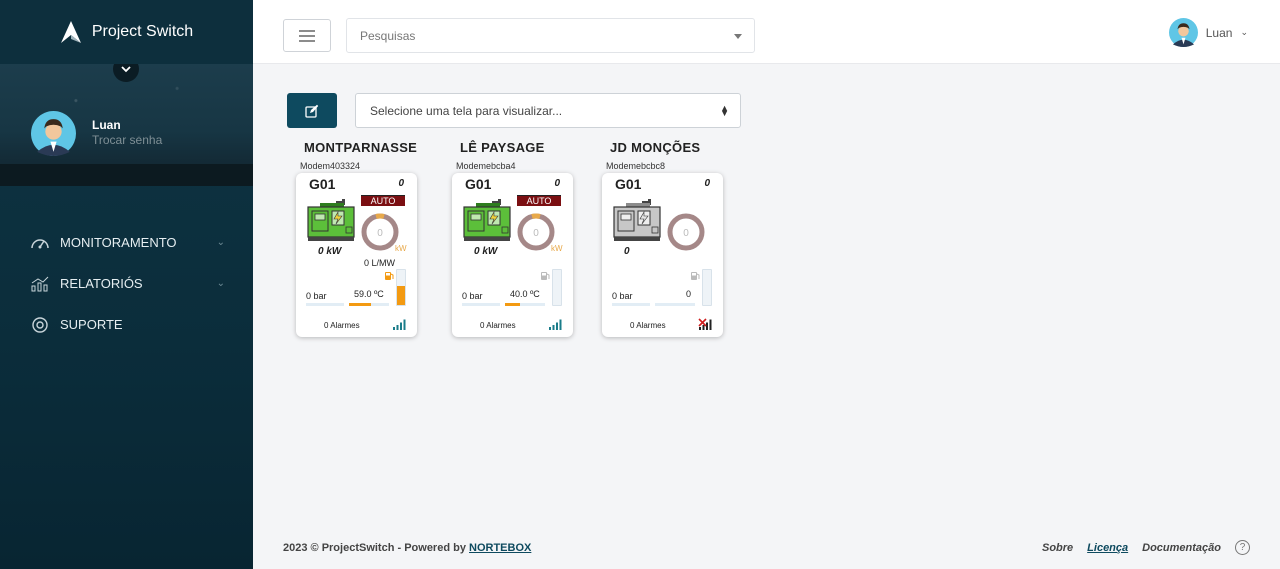 This screenshot has height=569, width=1280. I want to click on site-modem: Modemebcbc8, so click(636, 166).